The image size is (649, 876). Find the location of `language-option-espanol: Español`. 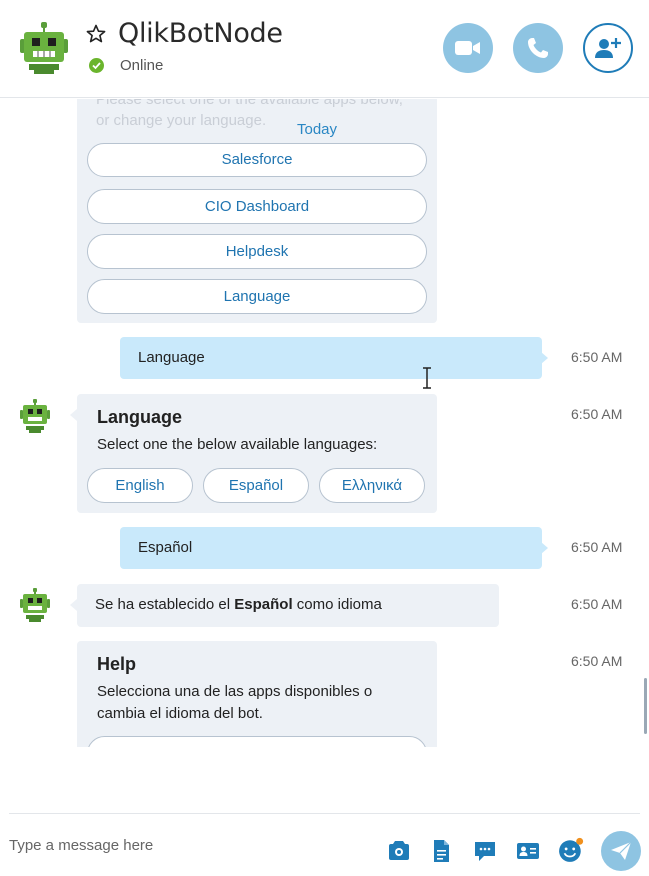

language-option-espanol: Español is located at coordinates (256, 485).